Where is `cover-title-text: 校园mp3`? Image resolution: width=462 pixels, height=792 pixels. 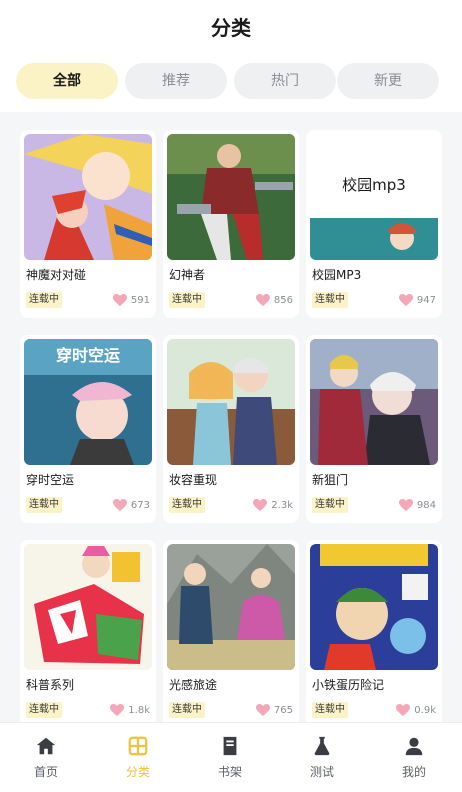
cover-title-text: 校园mp3 is located at coordinates (374, 185).